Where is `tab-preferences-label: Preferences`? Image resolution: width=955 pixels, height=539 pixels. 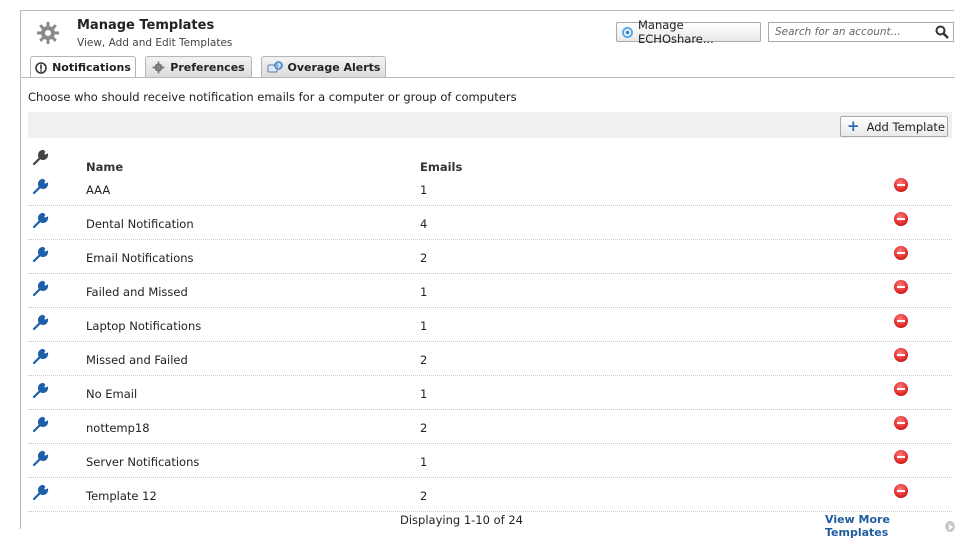
tab-preferences-label: Preferences is located at coordinates (207, 67).